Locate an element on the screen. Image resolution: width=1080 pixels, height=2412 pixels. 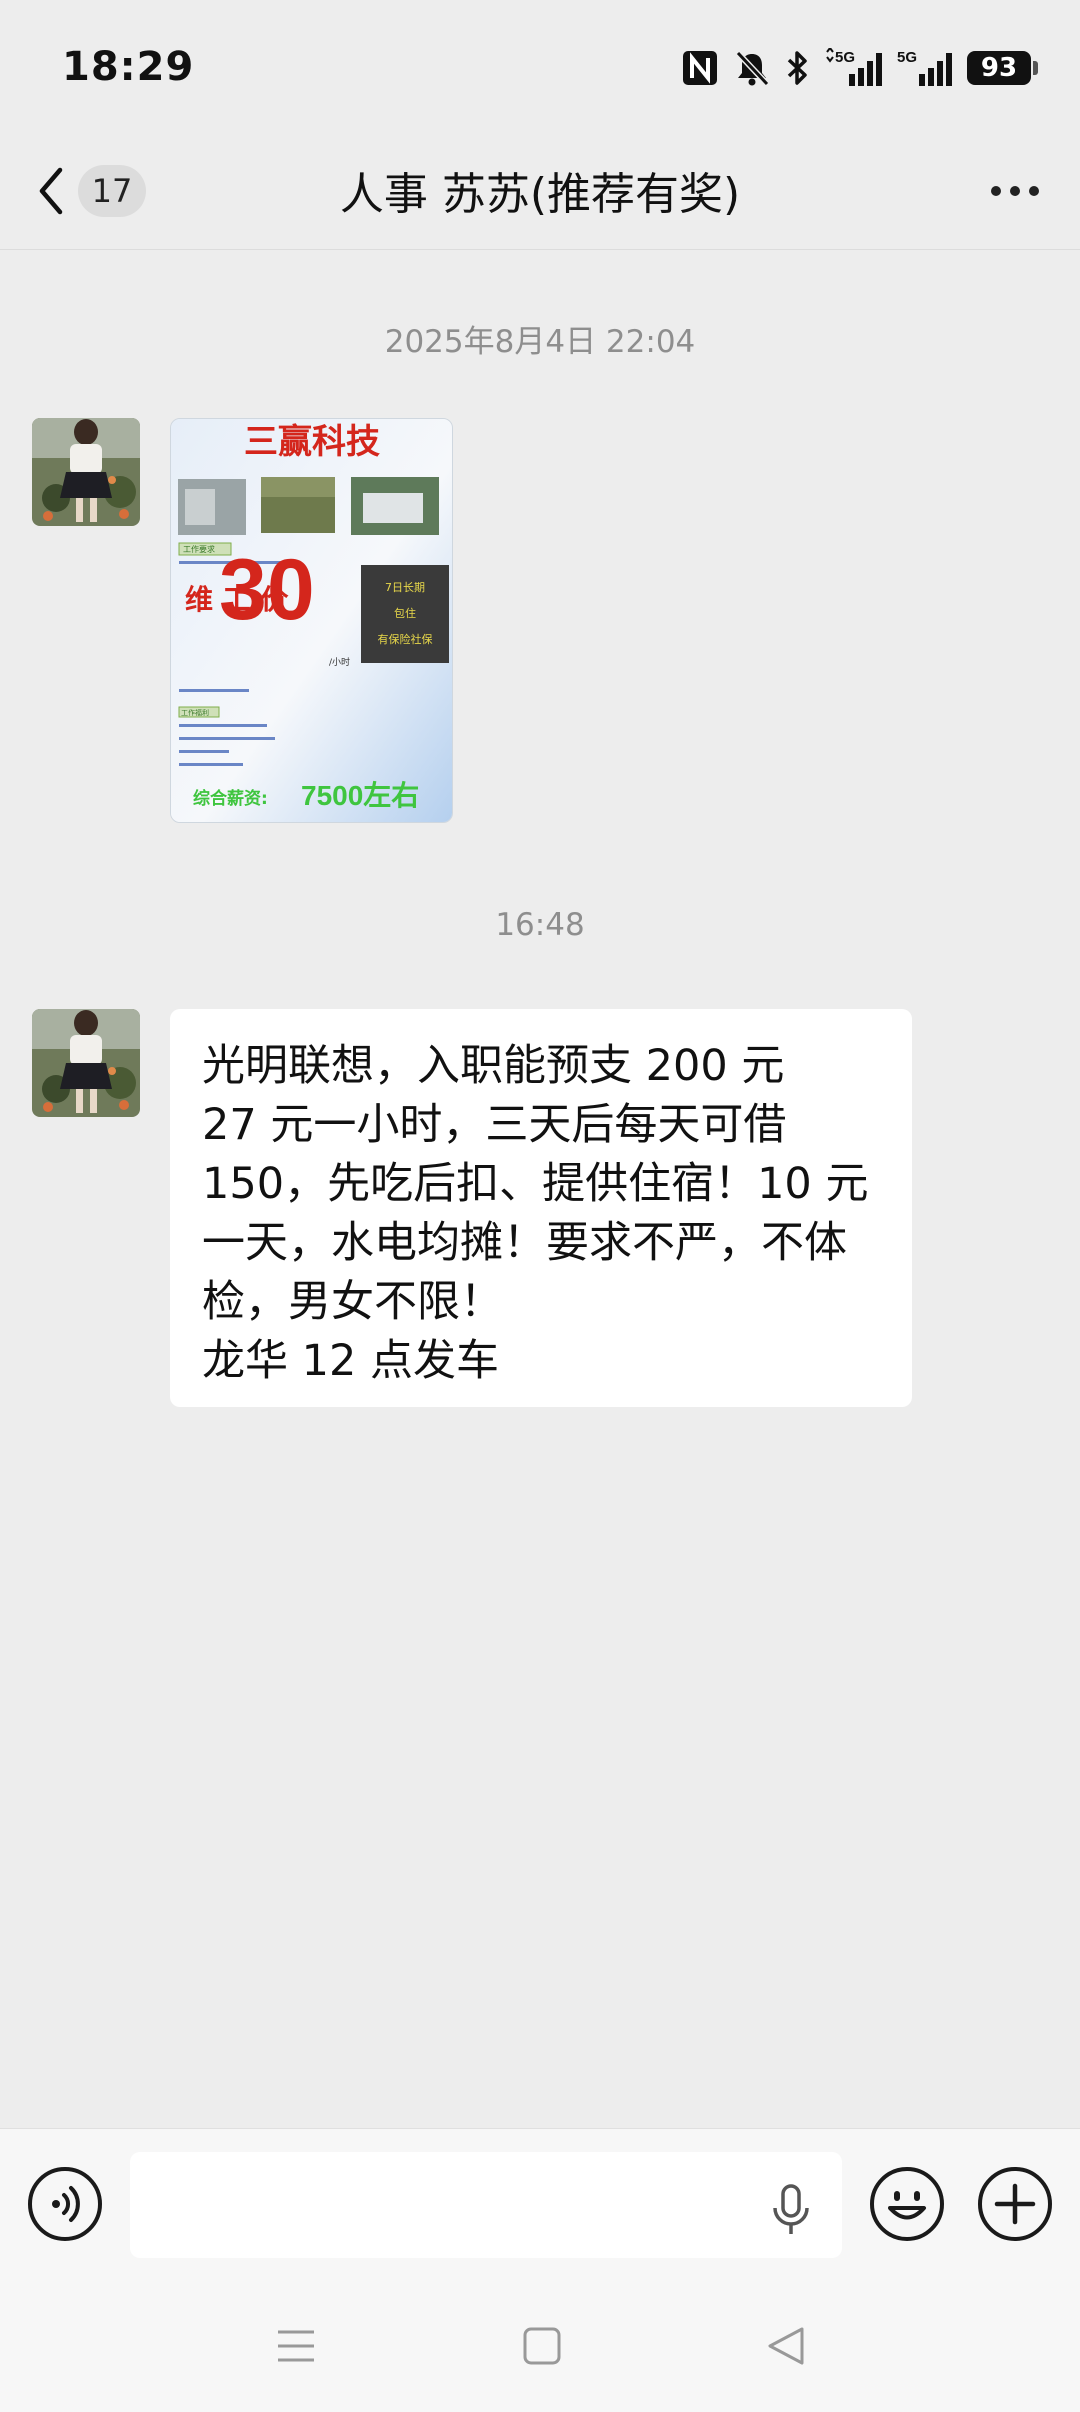
microphone-icon is located at coordinates (791, 2209).